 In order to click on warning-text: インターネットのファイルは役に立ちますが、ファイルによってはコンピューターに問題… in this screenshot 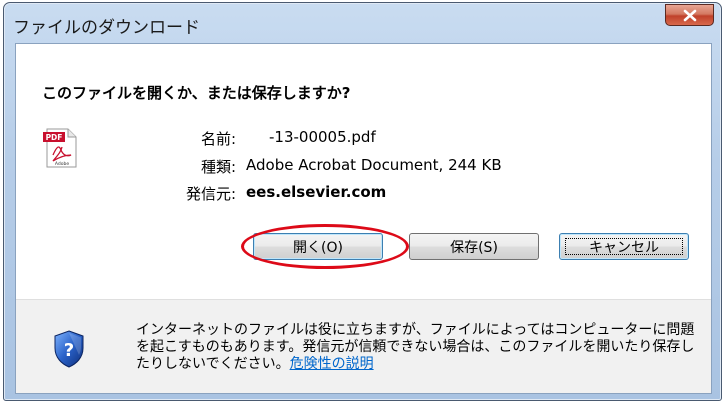, I will do `click(415, 347)`.